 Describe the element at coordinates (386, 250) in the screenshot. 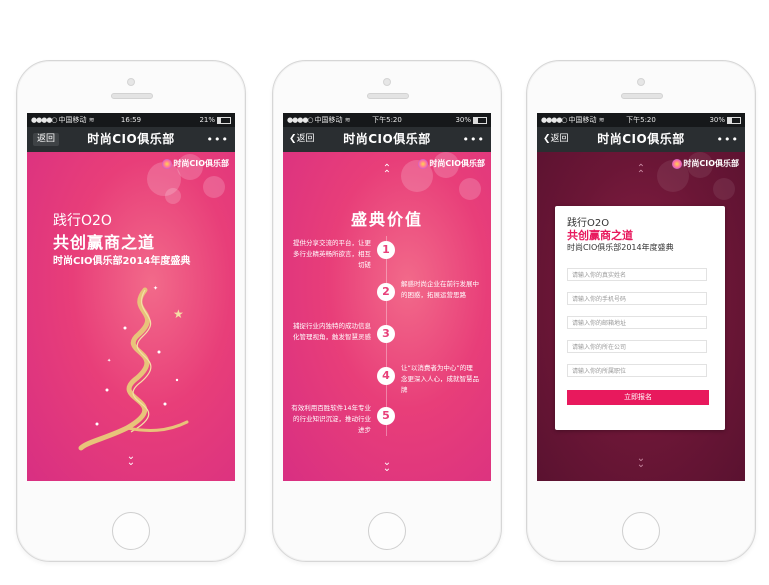

I see `value-number-1: 1` at that location.